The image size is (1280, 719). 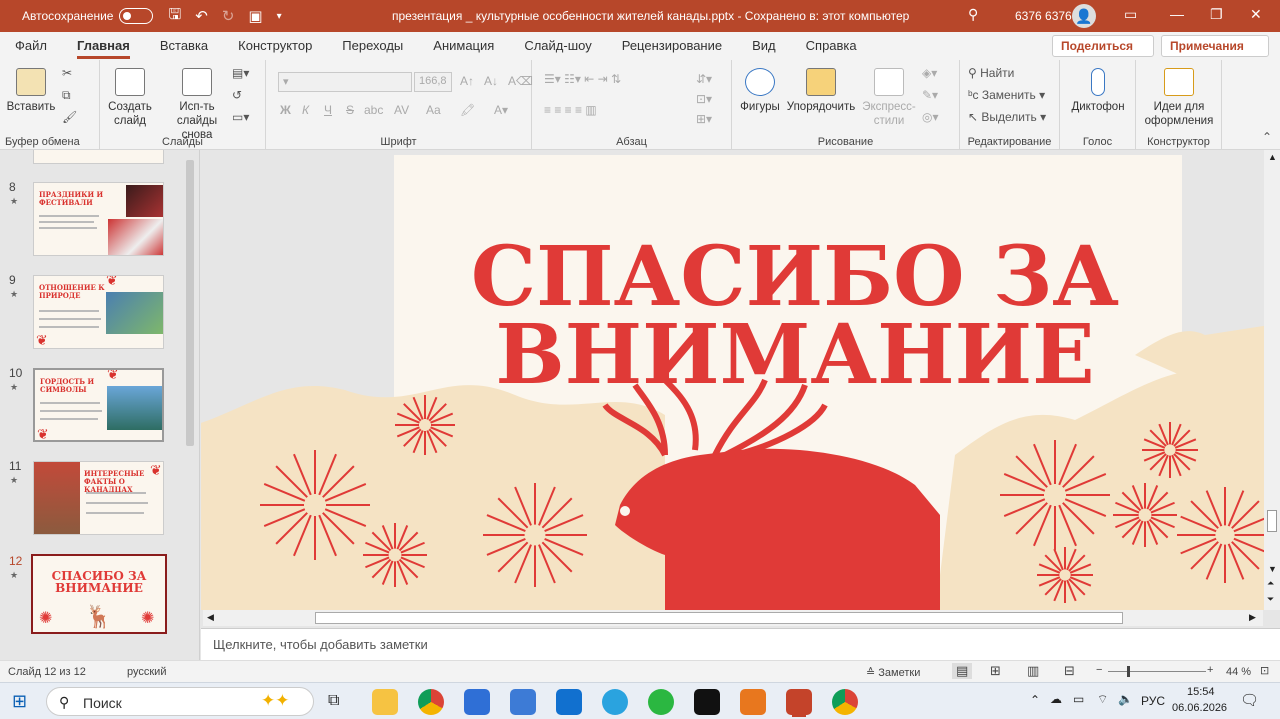 What do you see at coordinates (1270, 599) in the screenshot?
I see `next-slide-icon: ⏷` at bounding box center [1270, 599].